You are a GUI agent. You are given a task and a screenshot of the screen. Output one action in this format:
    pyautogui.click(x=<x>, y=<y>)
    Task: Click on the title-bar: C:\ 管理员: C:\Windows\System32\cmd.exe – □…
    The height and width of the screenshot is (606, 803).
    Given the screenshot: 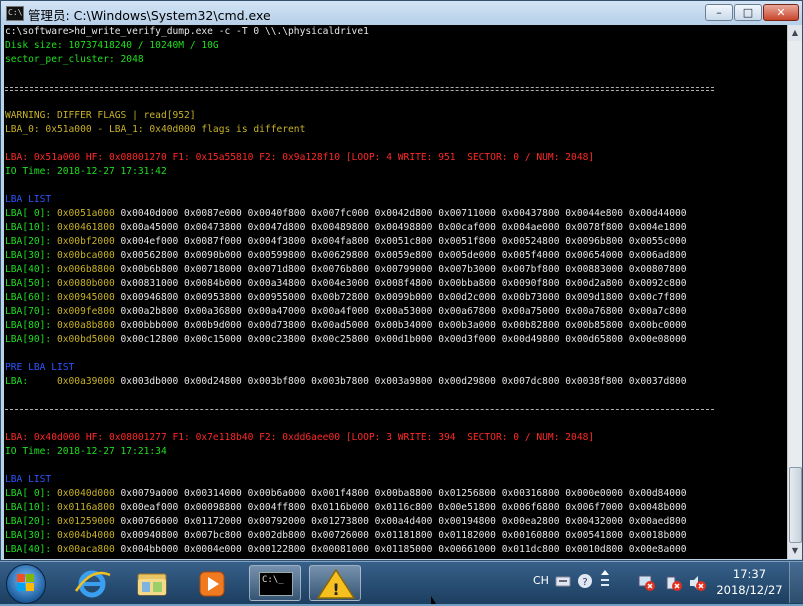 What is the action you would take?
    pyautogui.click(x=401, y=13)
    